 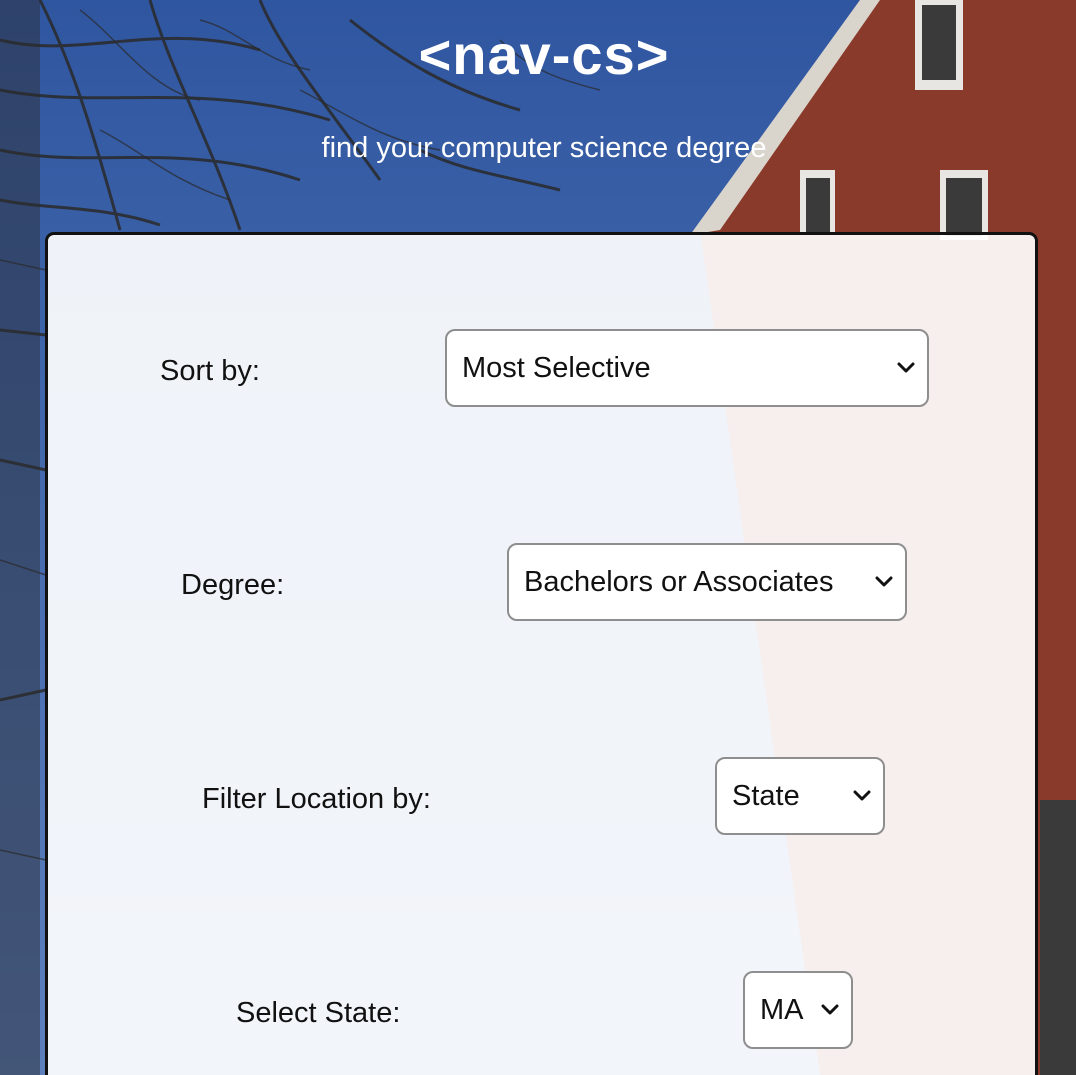 What do you see at coordinates (318, 1013) in the screenshot?
I see `state-label: Select State:` at bounding box center [318, 1013].